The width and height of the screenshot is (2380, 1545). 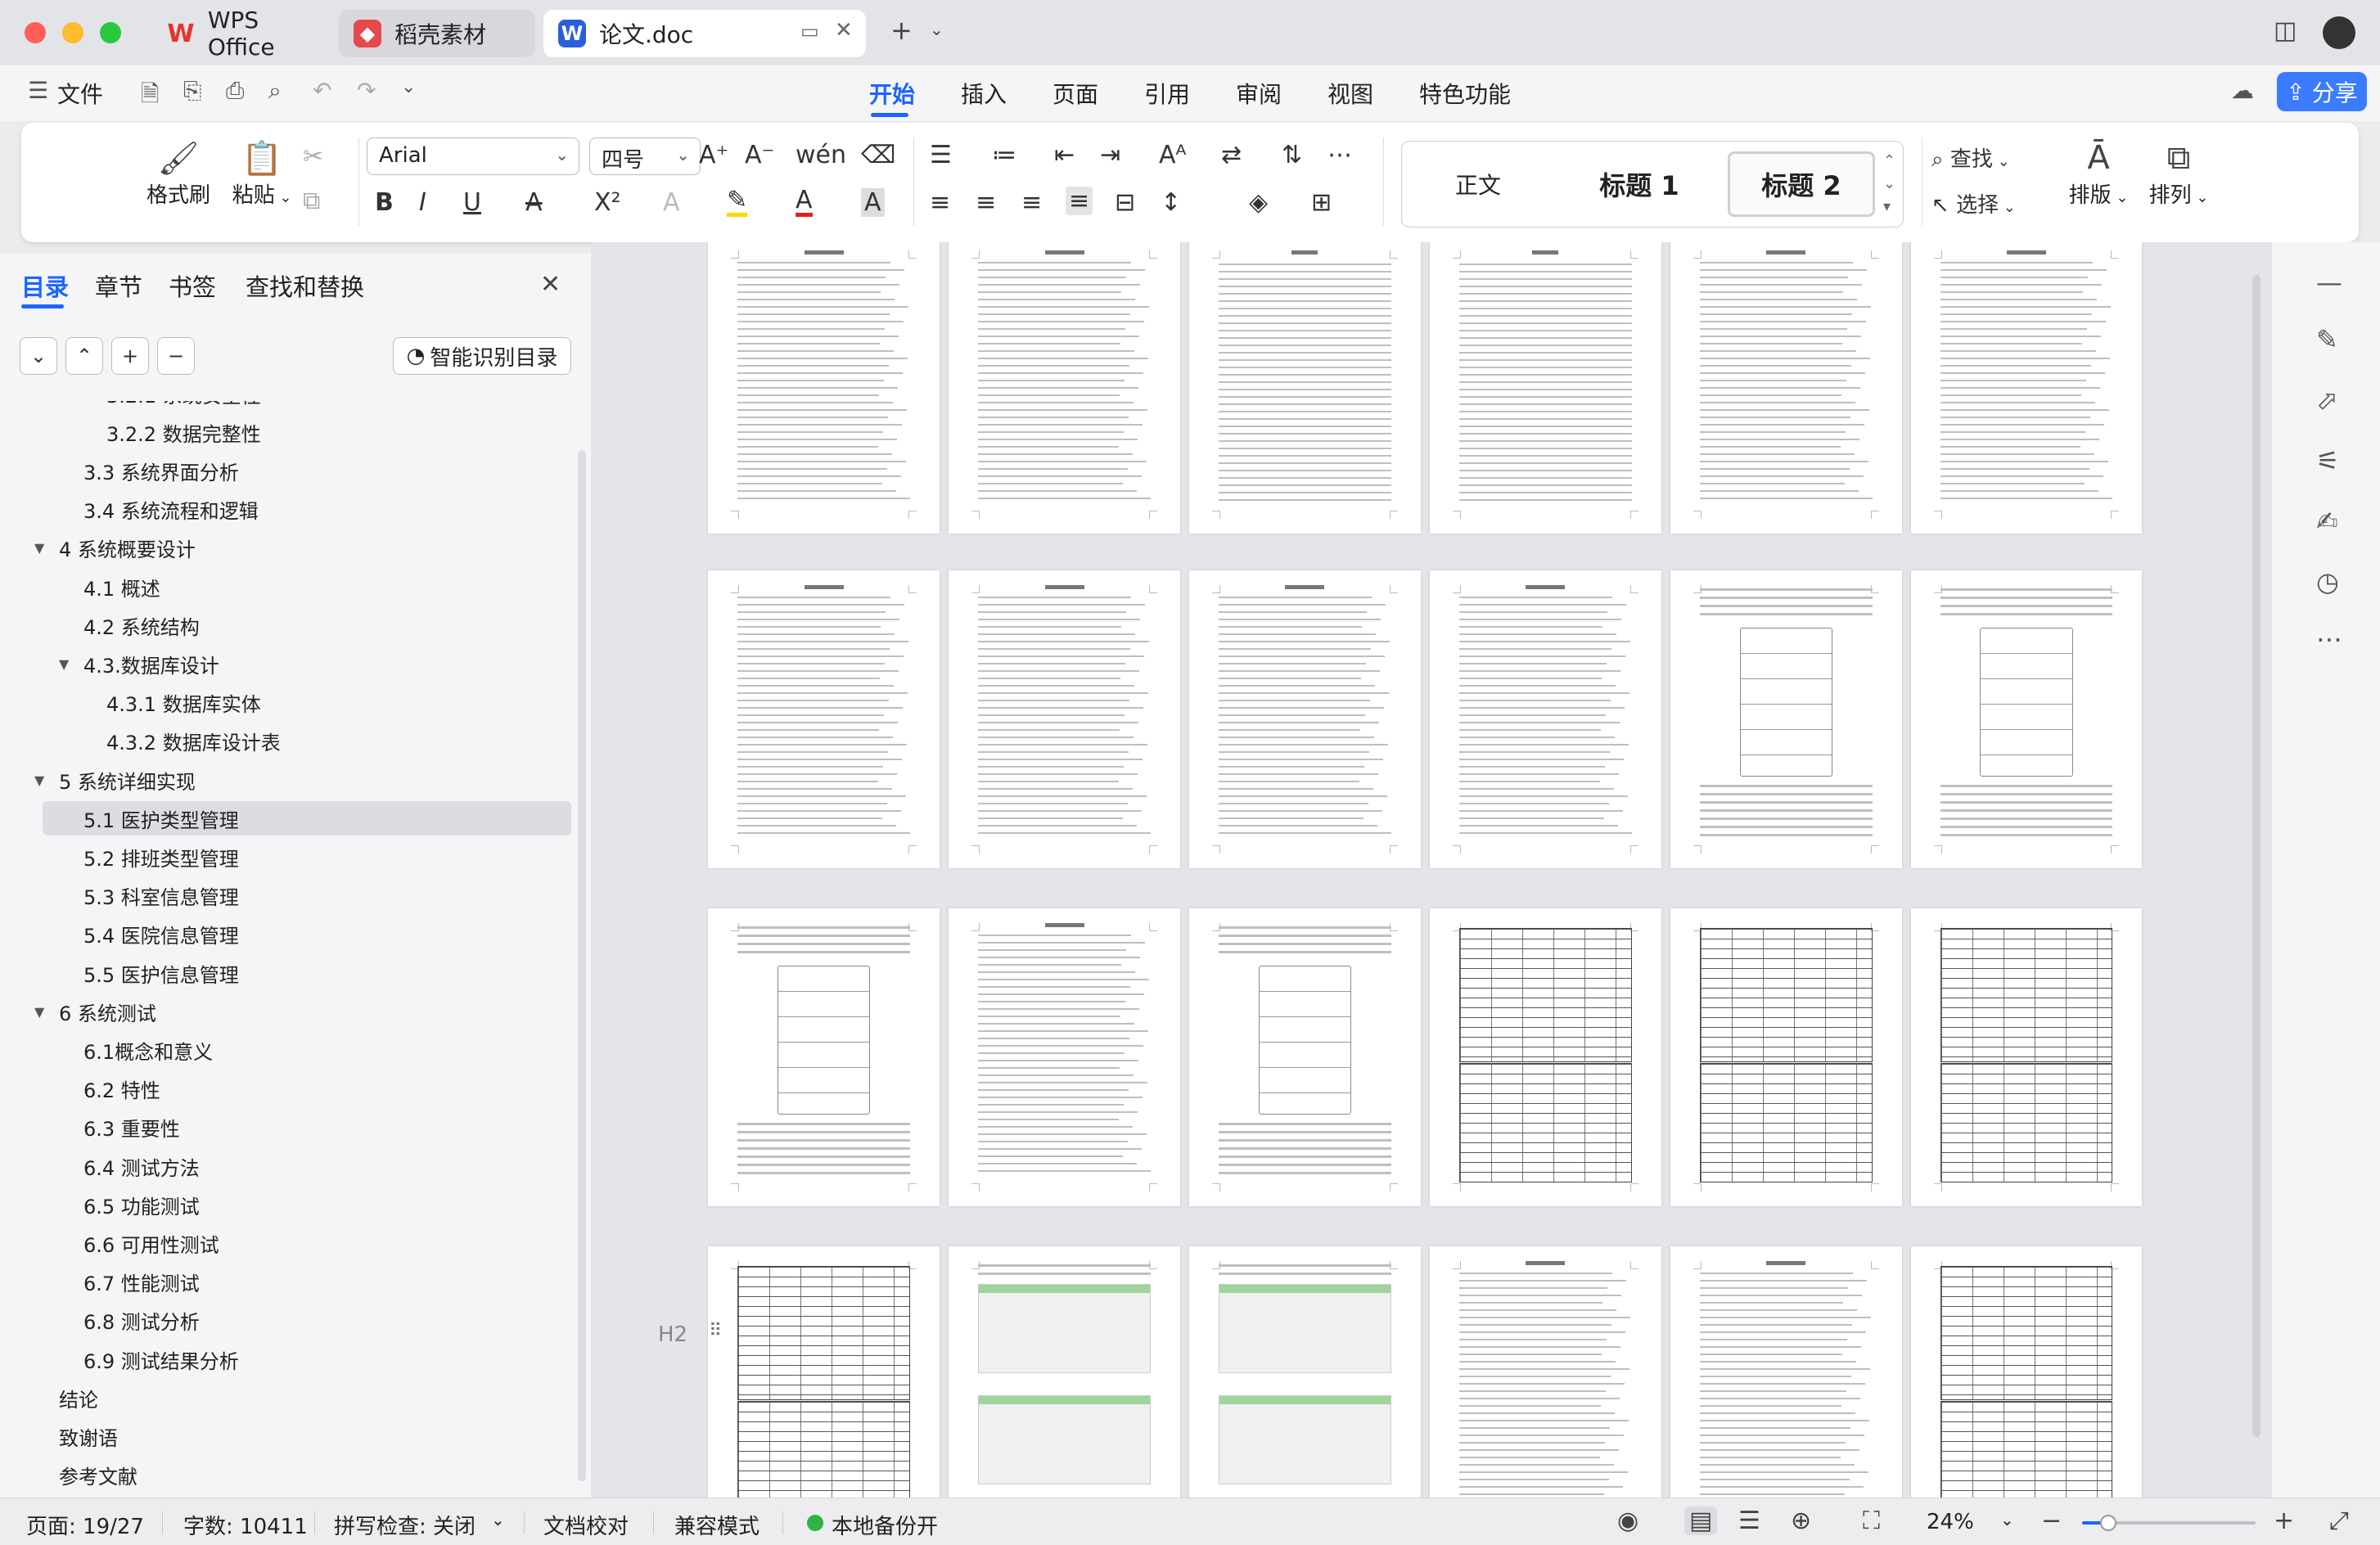 I want to click on nav-tab-bookmarks: 书签, so click(x=192, y=285).